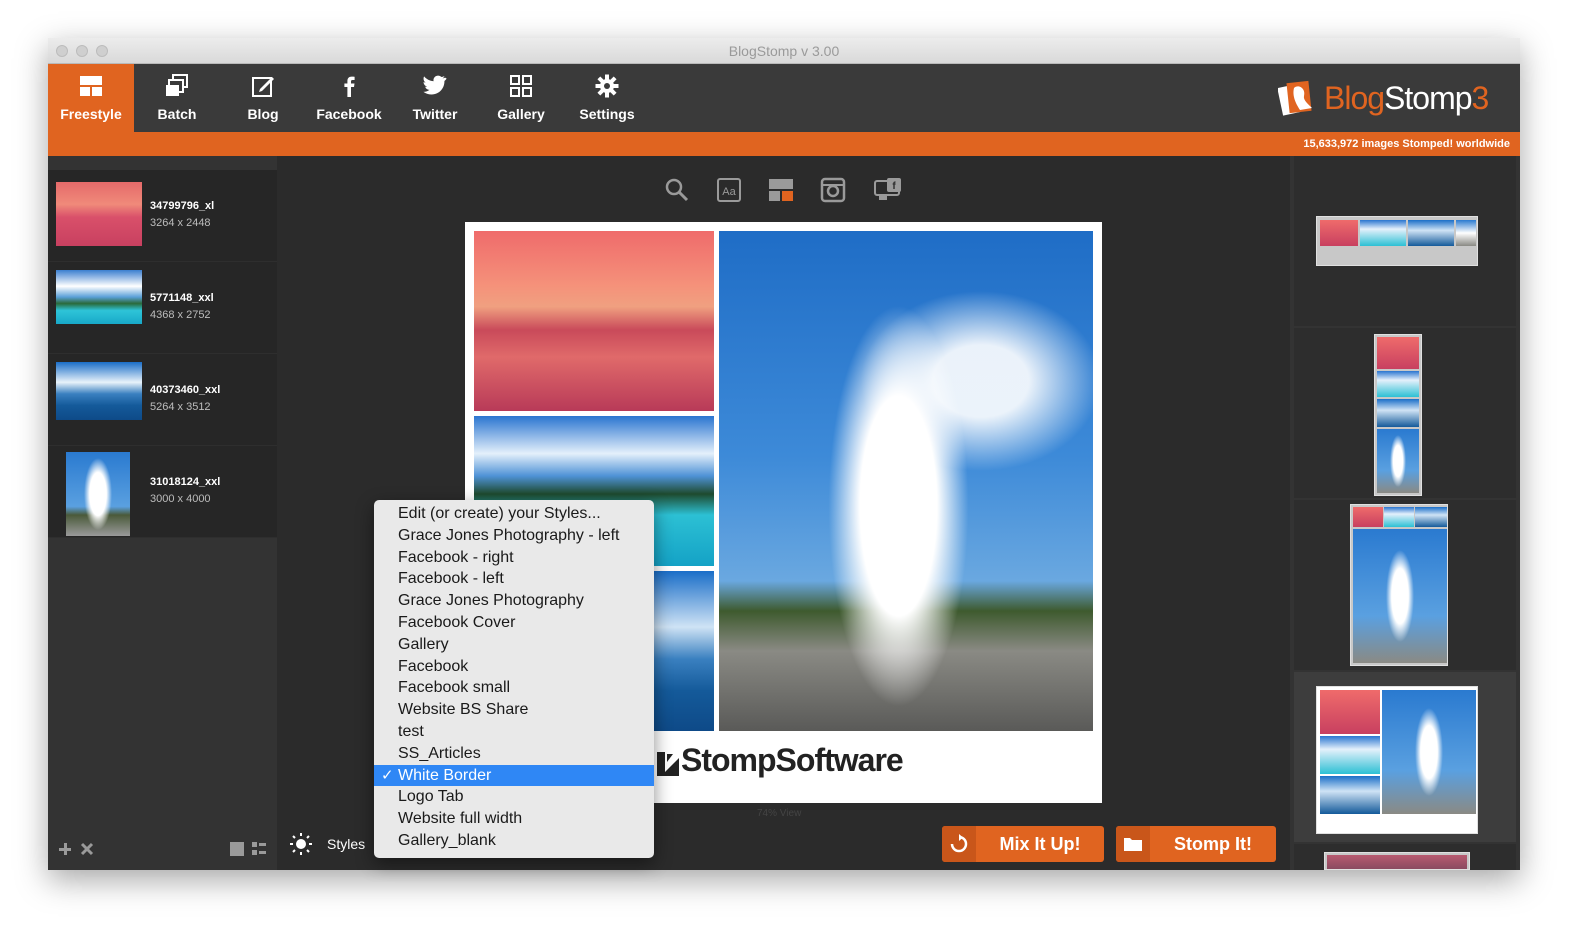 The width and height of the screenshot is (1584, 937). What do you see at coordinates (349, 86) in the screenshot?
I see `facebook-icon` at bounding box center [349, 86].